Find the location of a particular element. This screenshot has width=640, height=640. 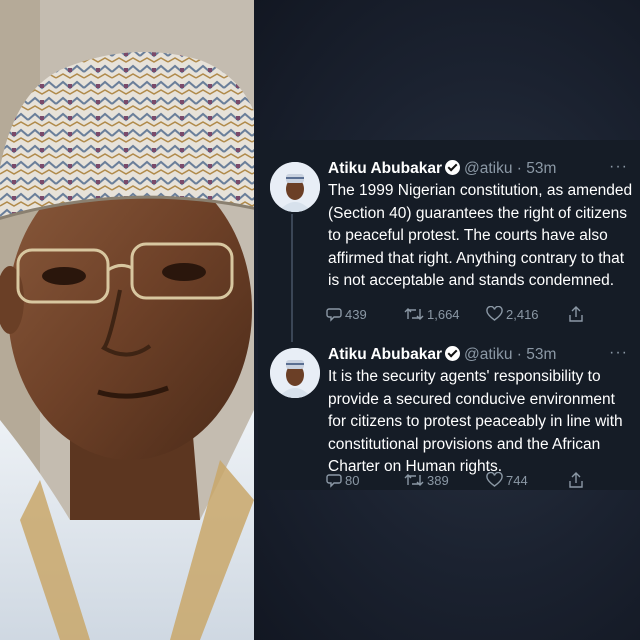

like-button: 744 is located at coordinates (507, 480).